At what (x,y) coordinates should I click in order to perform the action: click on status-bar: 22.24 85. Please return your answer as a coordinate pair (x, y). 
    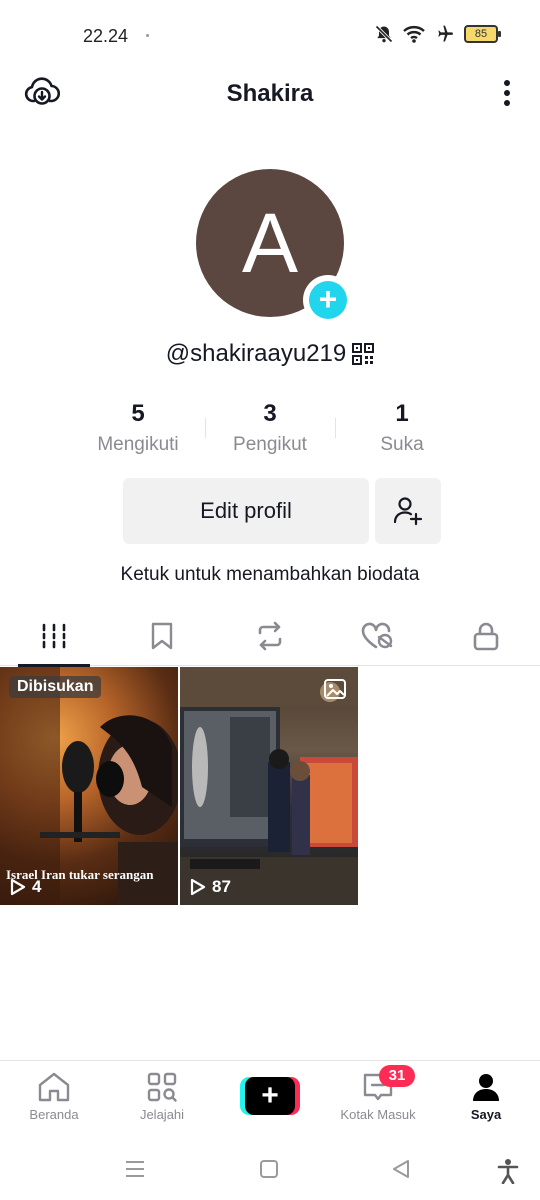
    Looking at the image, I should click on (270, 36).